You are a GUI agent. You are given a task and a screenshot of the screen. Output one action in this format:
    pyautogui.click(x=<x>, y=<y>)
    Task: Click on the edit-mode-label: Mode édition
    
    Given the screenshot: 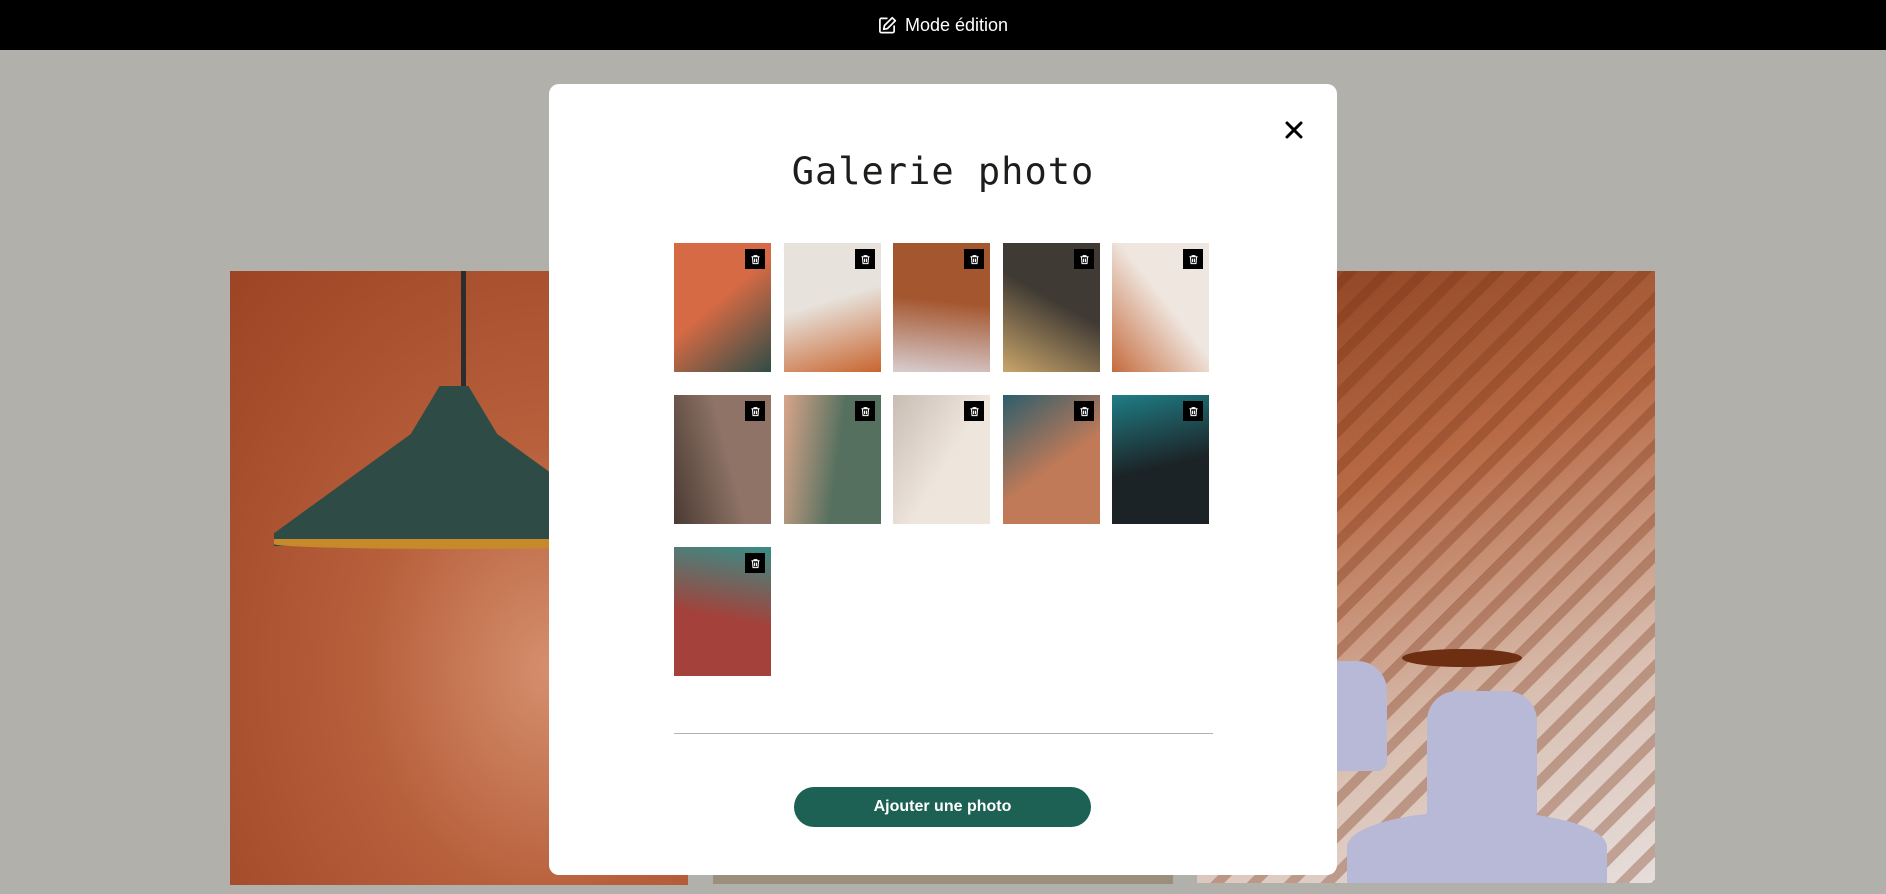 What is the action you would take?
    pyautogui.click(x=956, y=24)
    